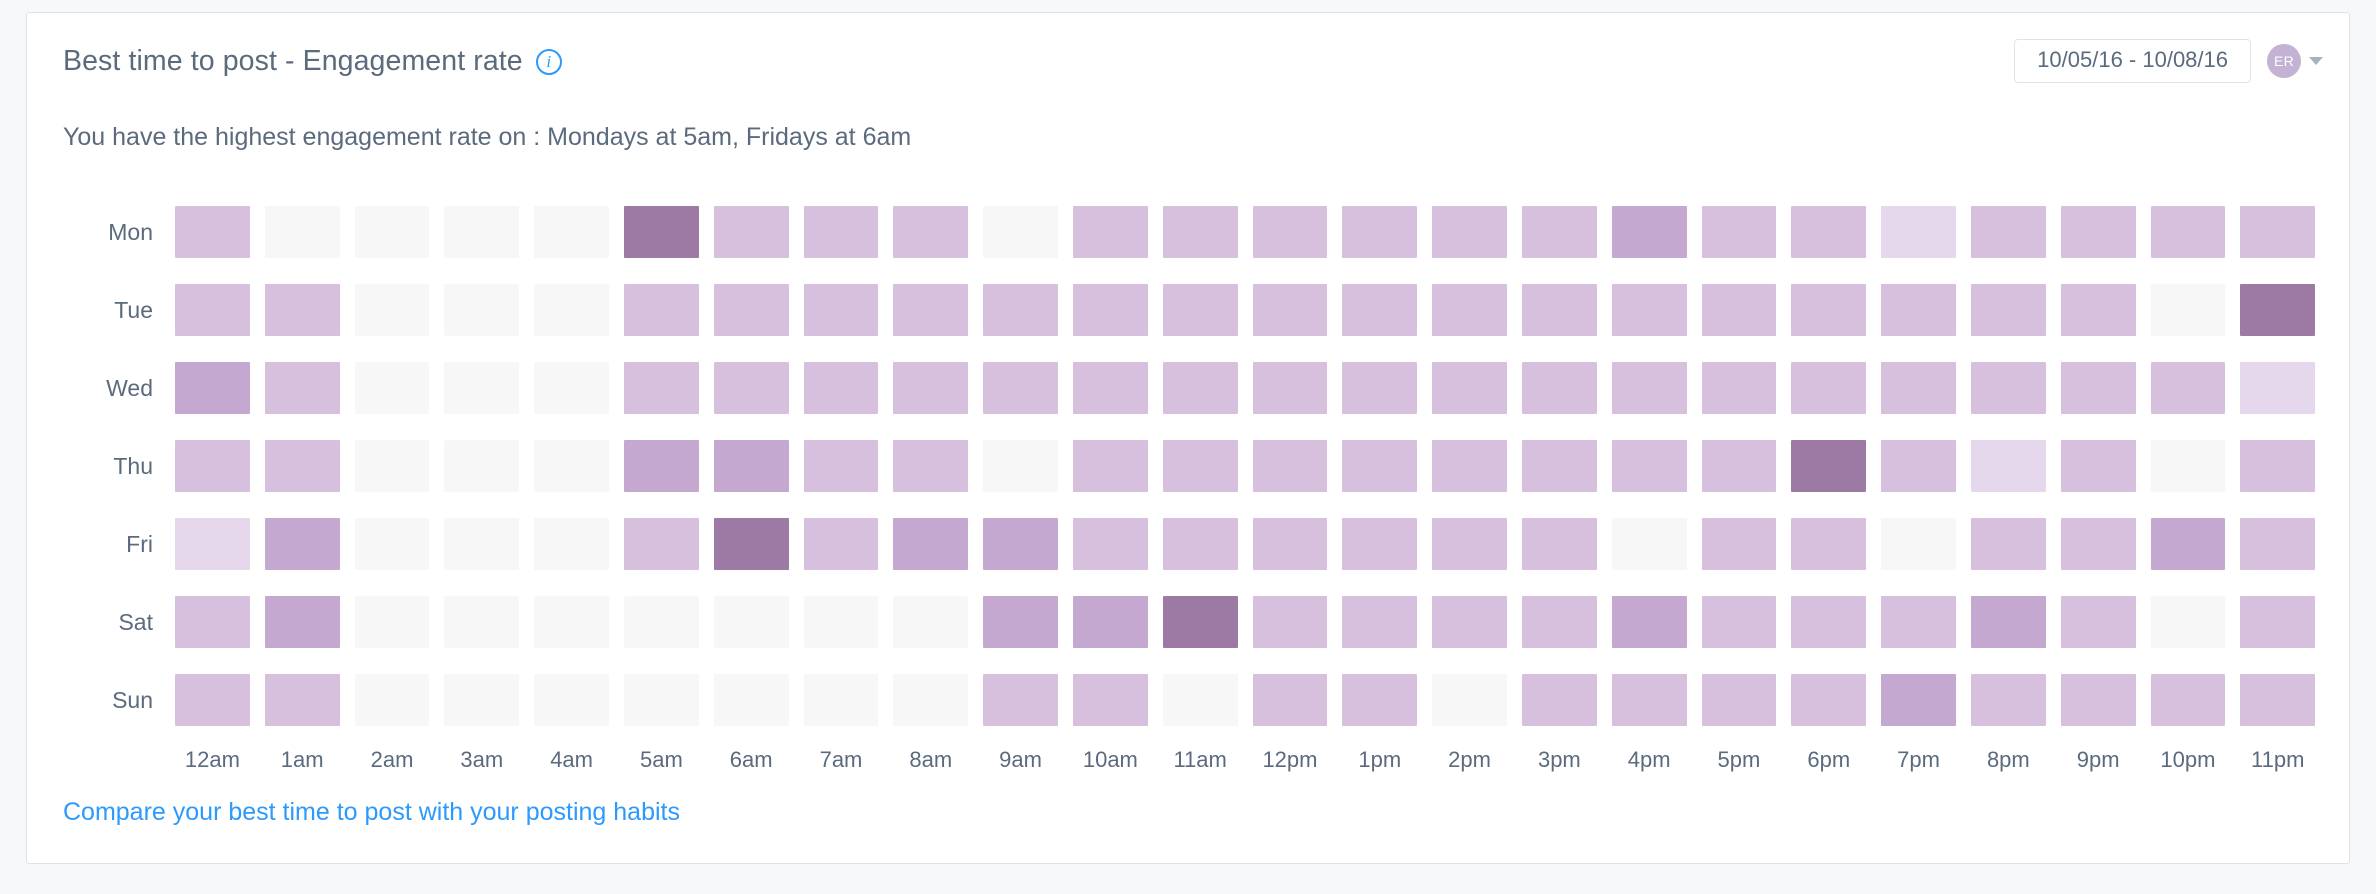  Describe the element at coordinates (2098, 622) in the screenshot. I see `heatmap-cell-sat-9pm` at that location.